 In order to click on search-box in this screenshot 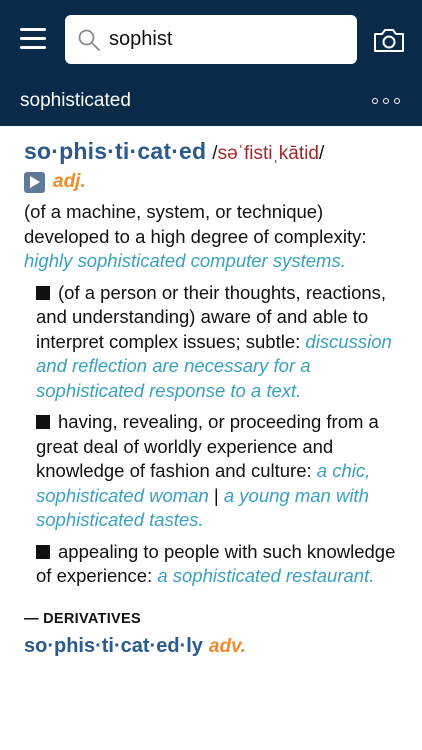, I will do `click(211, 39)`.